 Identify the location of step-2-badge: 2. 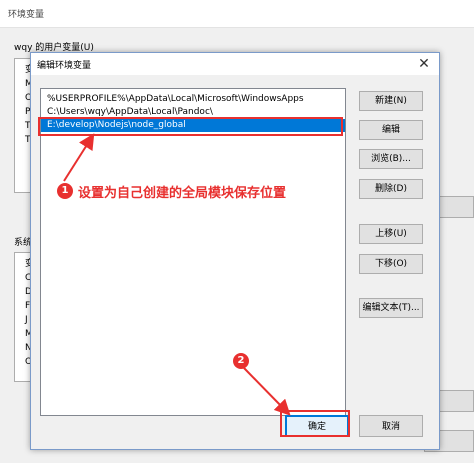
(241, 361).